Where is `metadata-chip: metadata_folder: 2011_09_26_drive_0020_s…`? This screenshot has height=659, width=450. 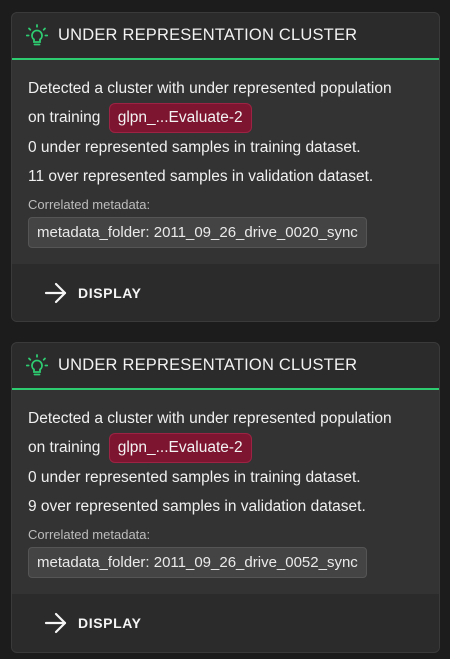
metadata-chip: metadata_folder: 2011_09_26_drive_0020_s… is located at coordinates (197, 232).